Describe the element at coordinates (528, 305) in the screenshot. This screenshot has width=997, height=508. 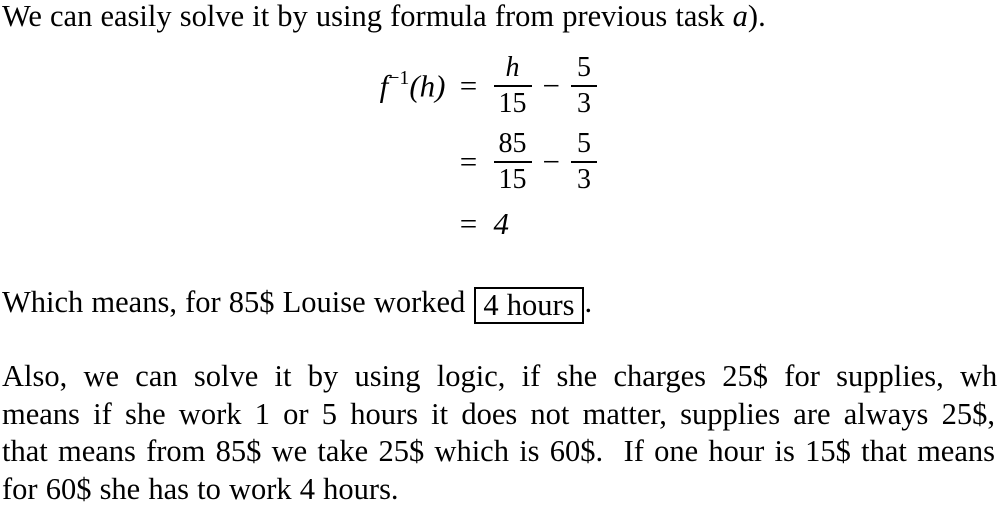
I see `boxed-answer: 4 hours` at that location.